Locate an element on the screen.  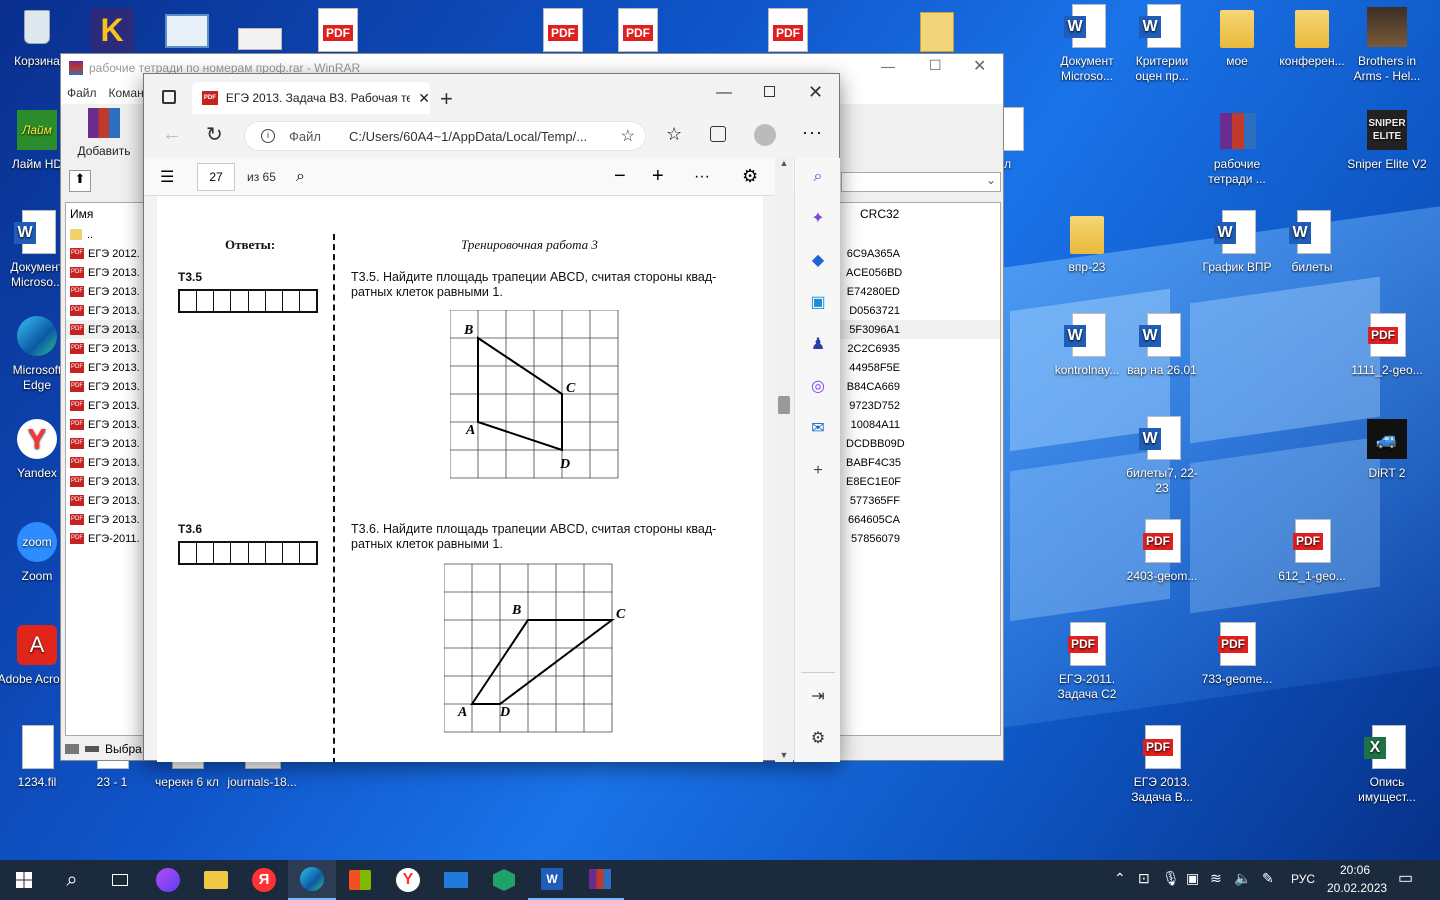
menu-commands: Коман is located at coordinates (126, 93).